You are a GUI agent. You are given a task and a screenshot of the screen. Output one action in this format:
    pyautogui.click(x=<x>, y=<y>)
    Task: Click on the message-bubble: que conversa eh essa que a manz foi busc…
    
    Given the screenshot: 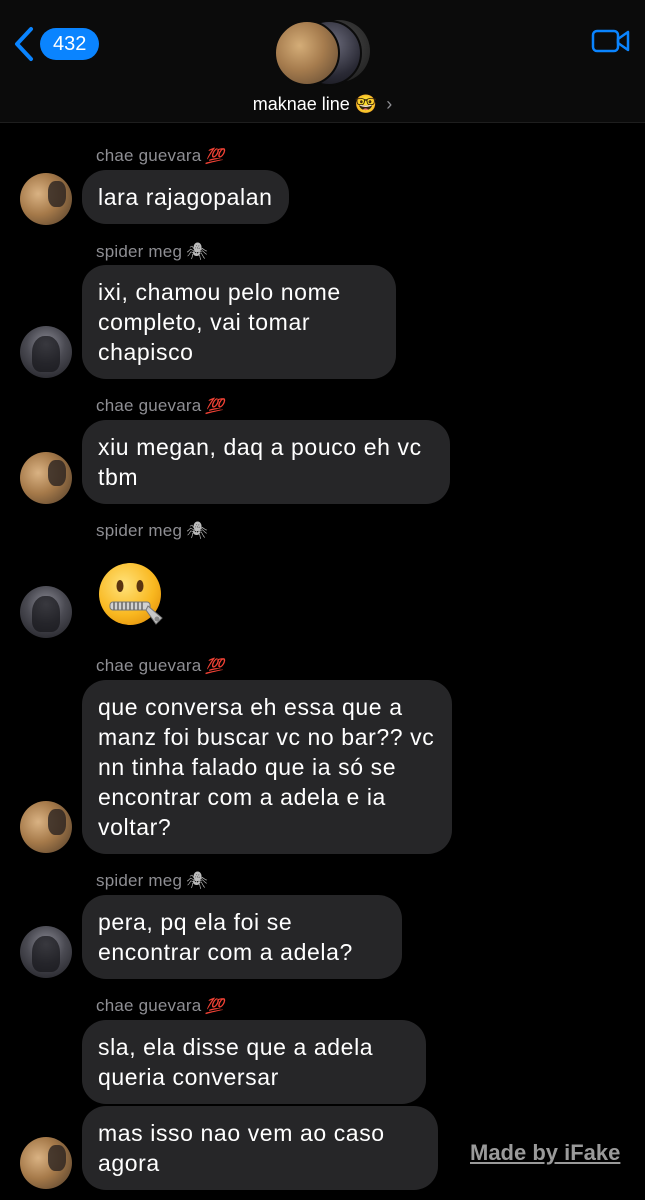 What is the action you would take?
    pyautogui.click(x=267, y=767)
    